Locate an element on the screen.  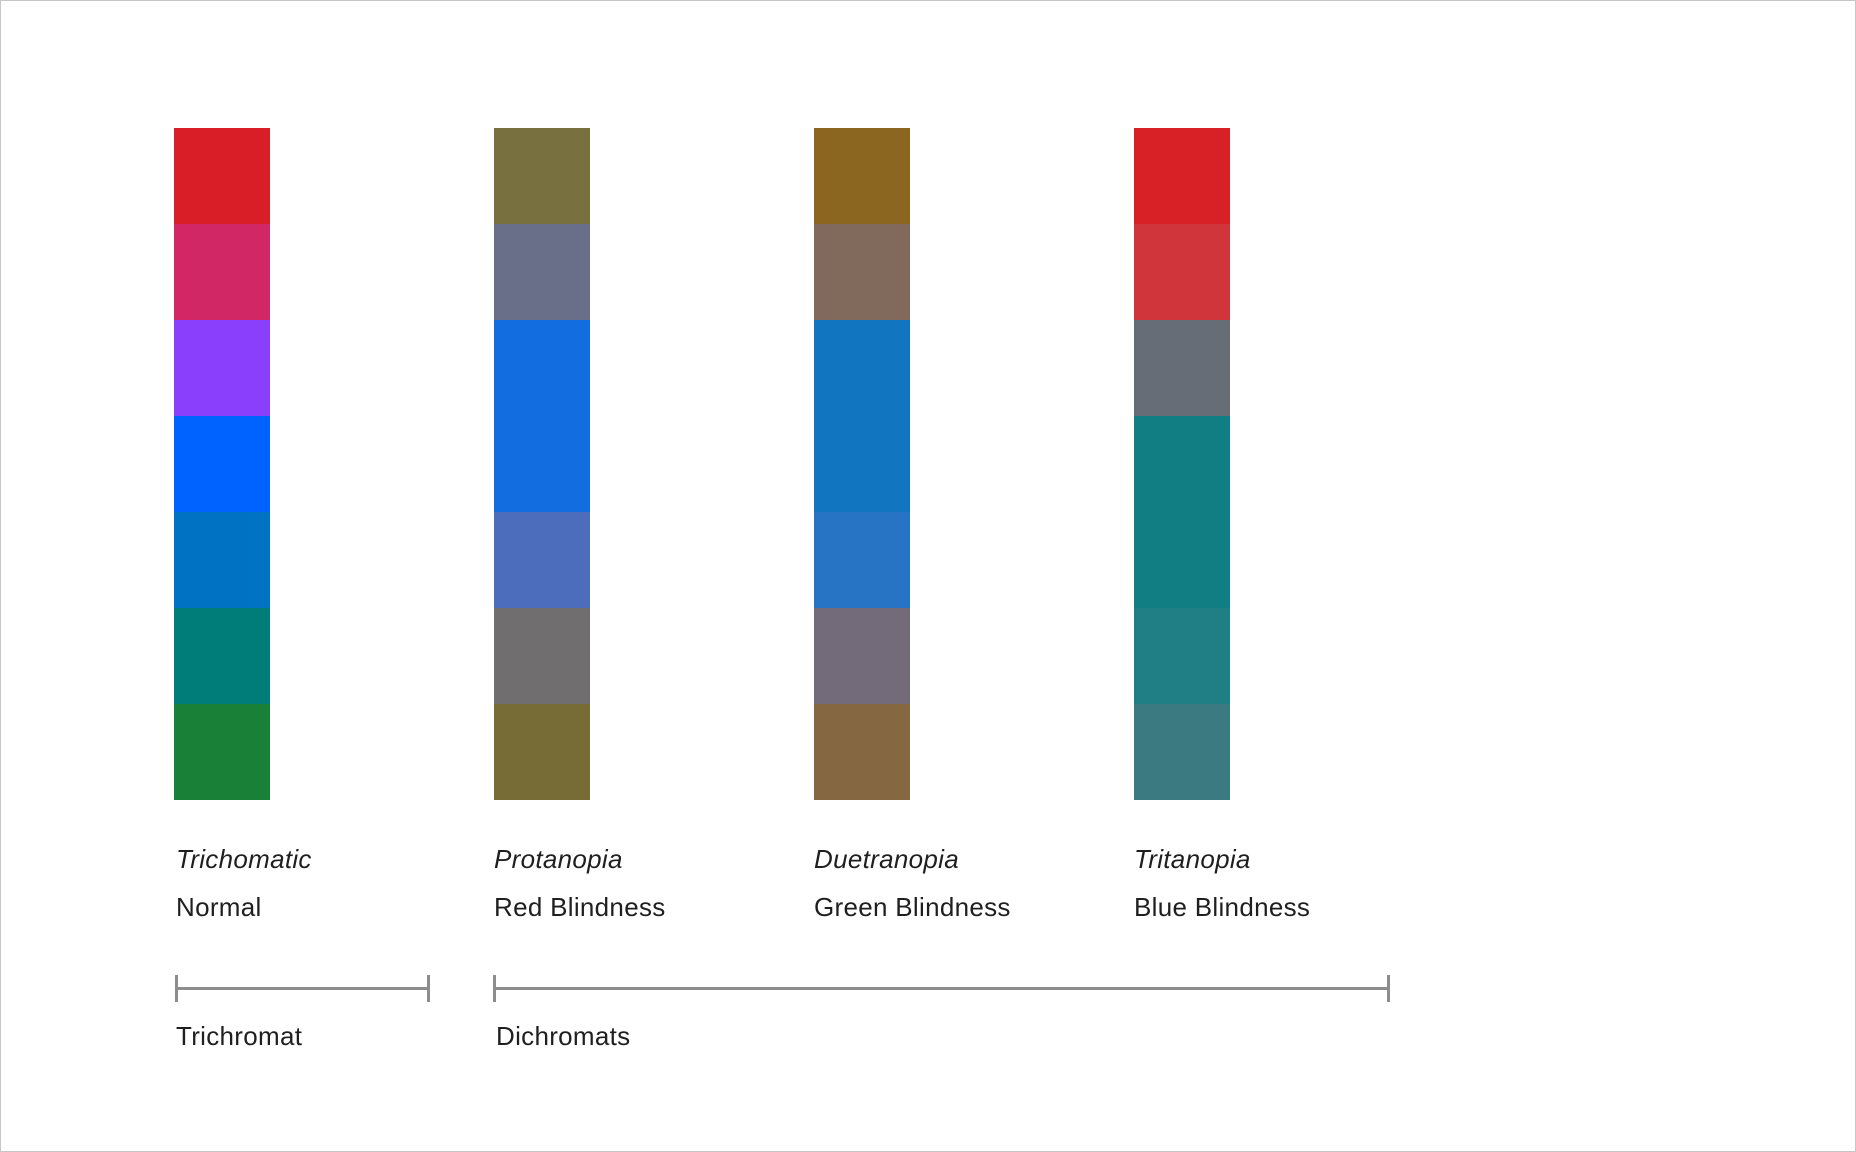
dichromats-bracket is located at coordinates (941, 989).